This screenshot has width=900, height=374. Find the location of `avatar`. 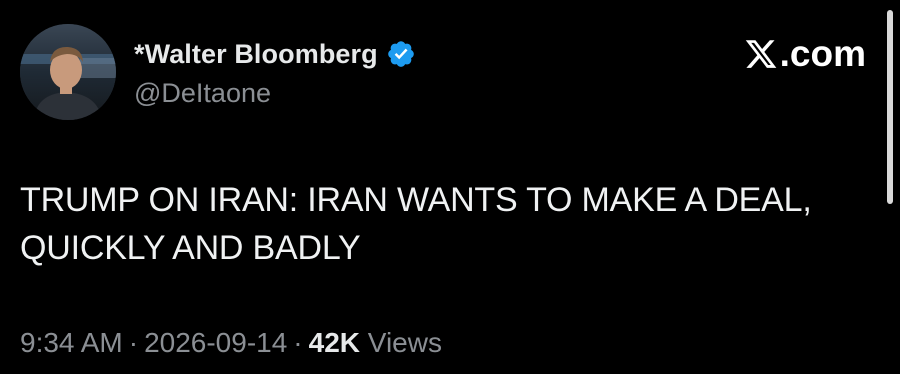

avatar is located at coordinates (68, 72).